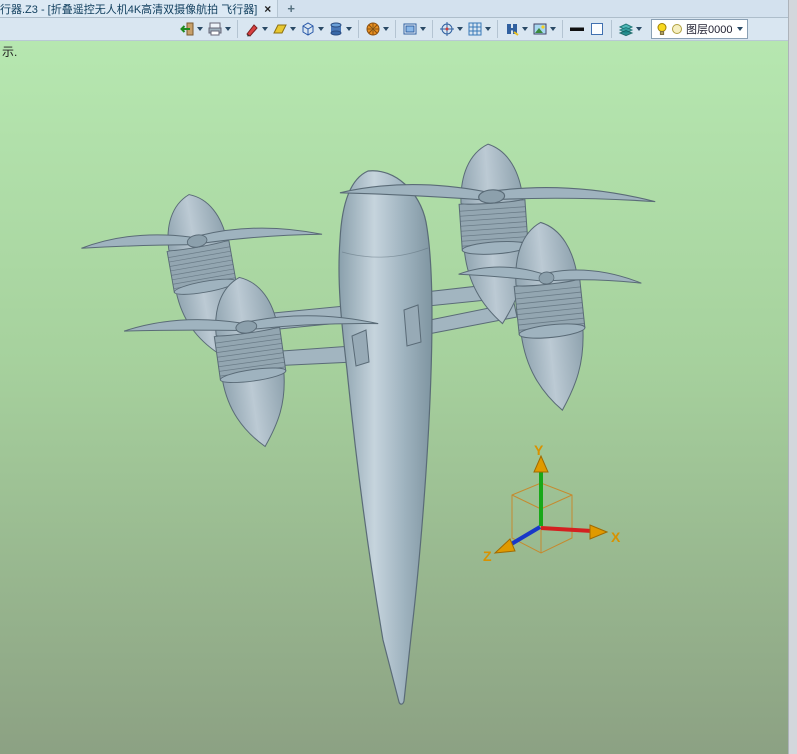  Describe the element at coordinates (267, 9) in the screenshot. I see `tab-close-button: ×` at that location.